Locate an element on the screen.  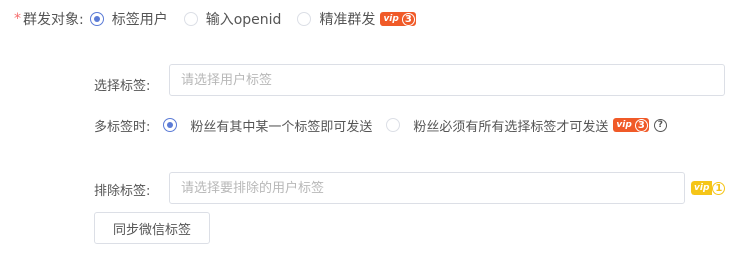
radio-all-tags: 粉丝必须有所有选择标签才可发送 is located at coordinates (497, 125).